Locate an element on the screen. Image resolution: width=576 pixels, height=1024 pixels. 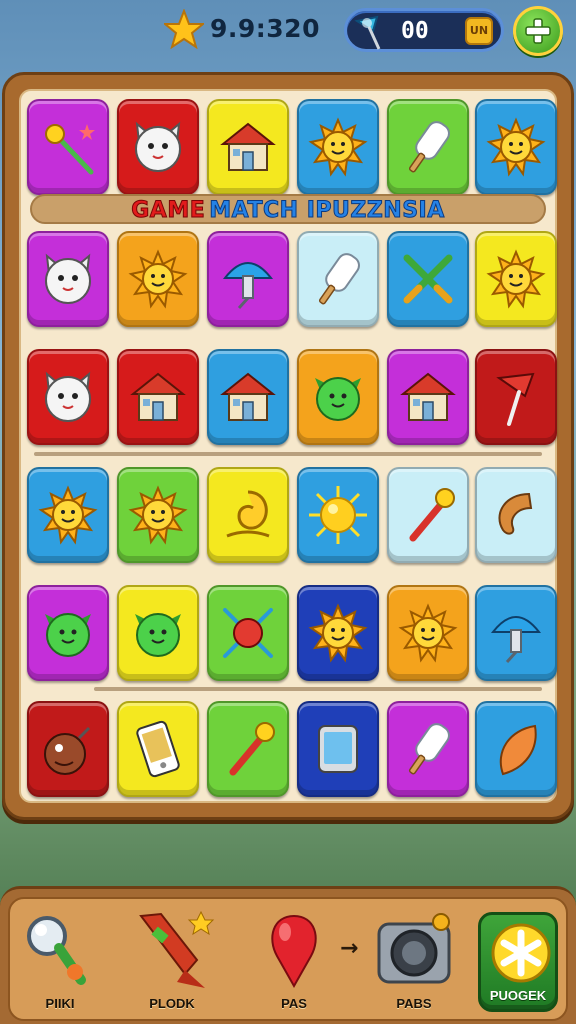
tool-balloon: PAS is located at coordinates (294, 963).